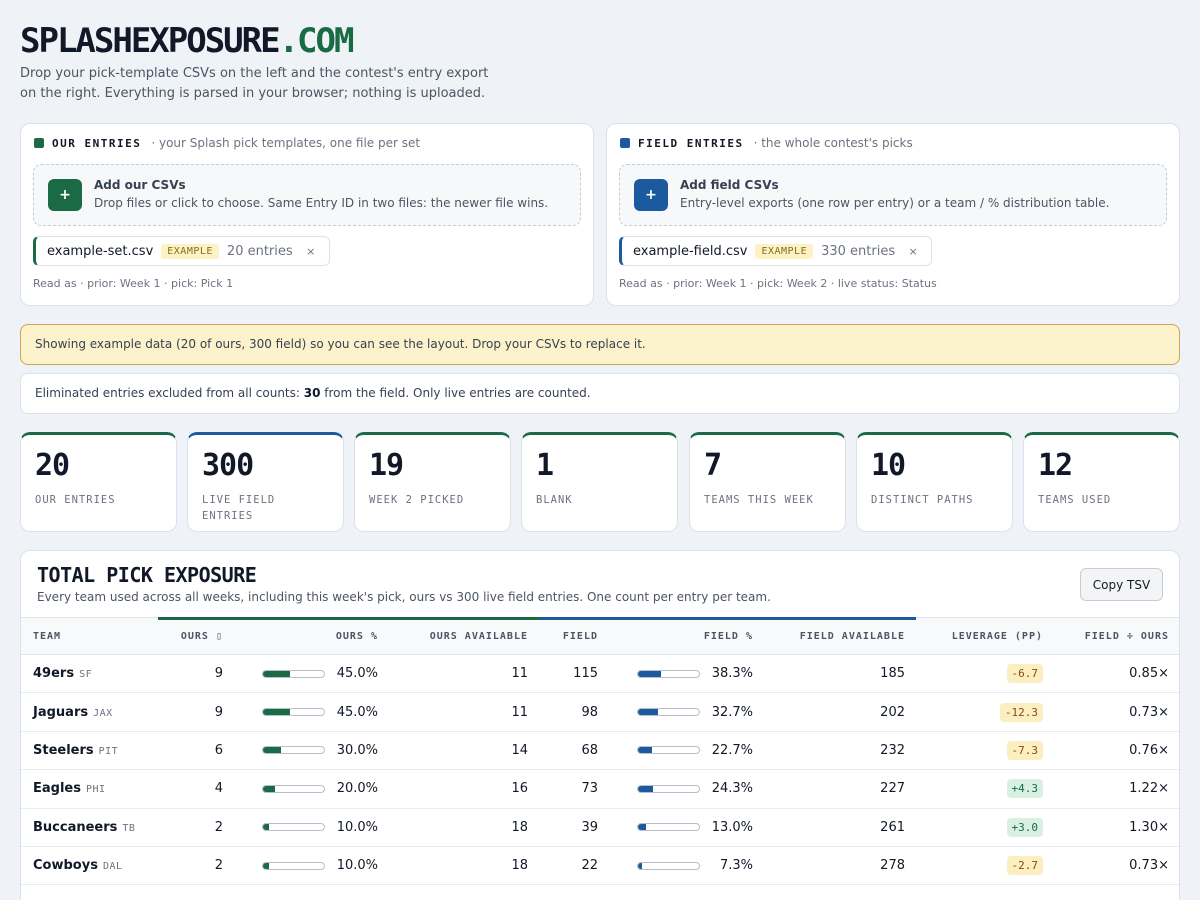 The width and height of the screenshot is (1200, 900). Describe the element at coordinates (759, 500) in the screenshot. I see `stat-label: TEAMS THIS WEEK` at that location.